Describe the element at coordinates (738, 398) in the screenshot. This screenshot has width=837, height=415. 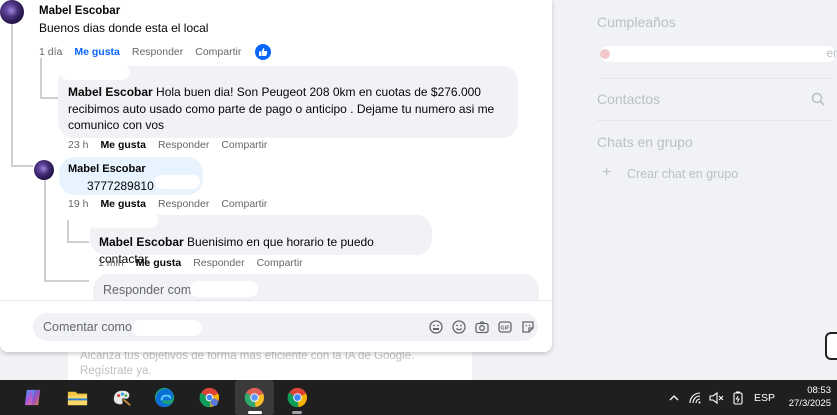
I see `battery-icon` at that location.